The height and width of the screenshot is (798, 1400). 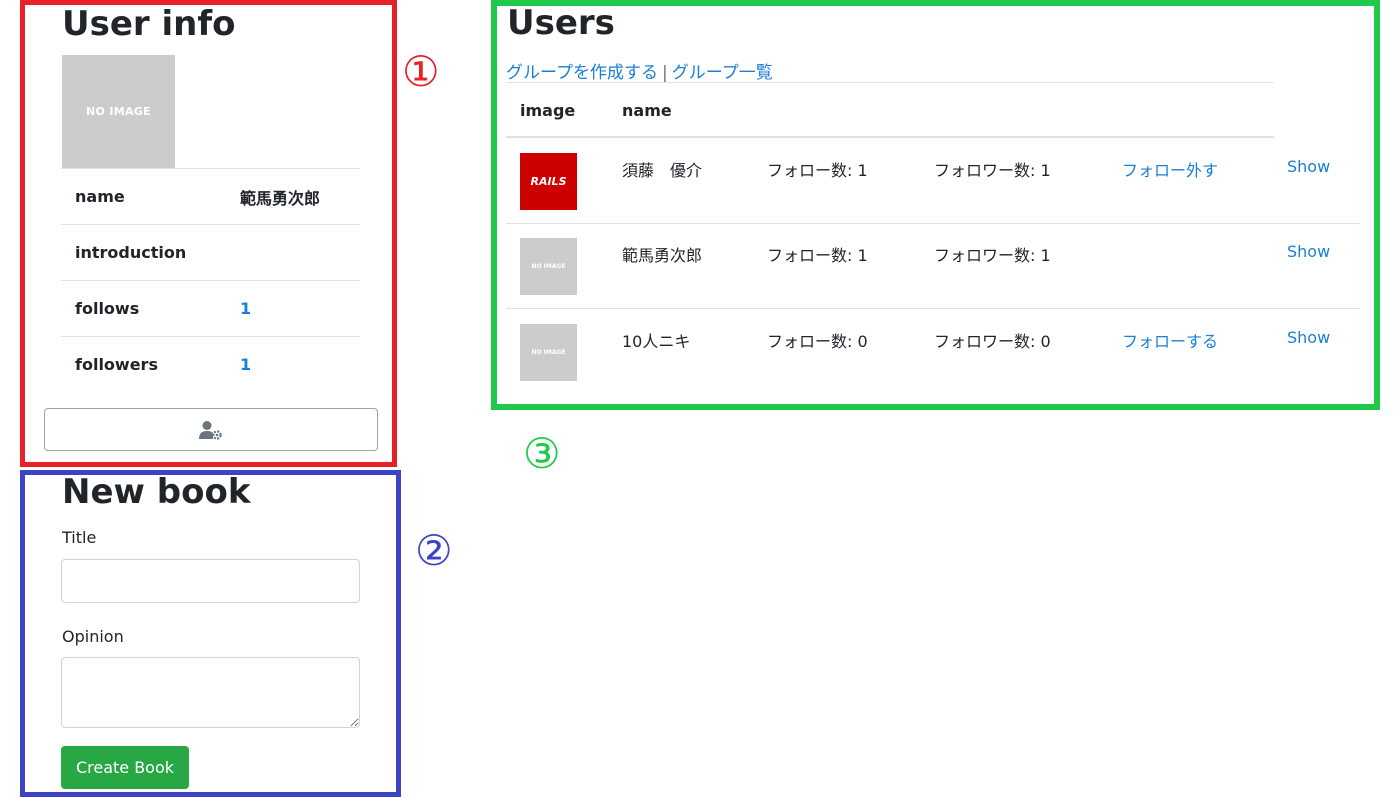 I want to click on info-row-introduction: introduction, so click(x=210, y=252).